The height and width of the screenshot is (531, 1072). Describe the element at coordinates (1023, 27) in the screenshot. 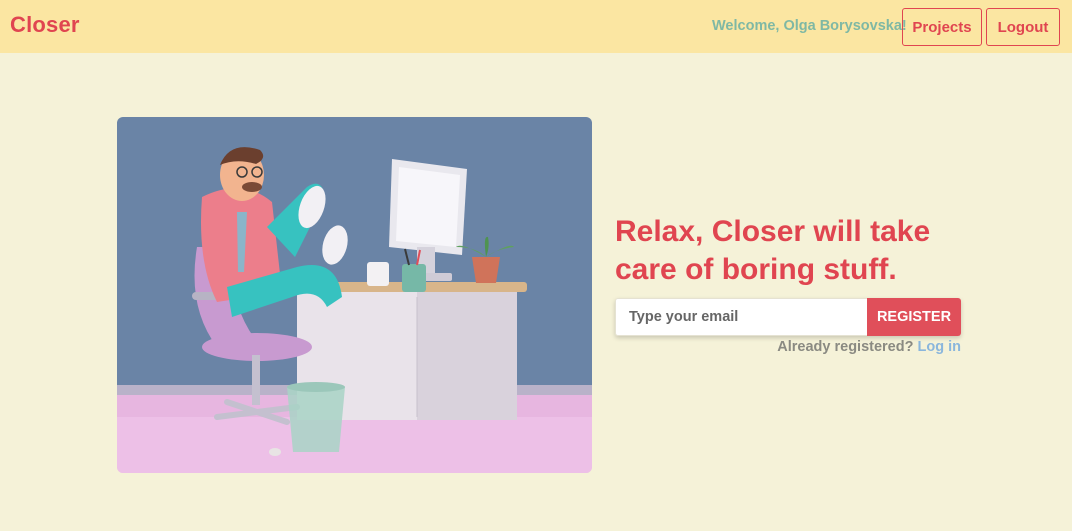

I see `logout-button: Logout` at that location.